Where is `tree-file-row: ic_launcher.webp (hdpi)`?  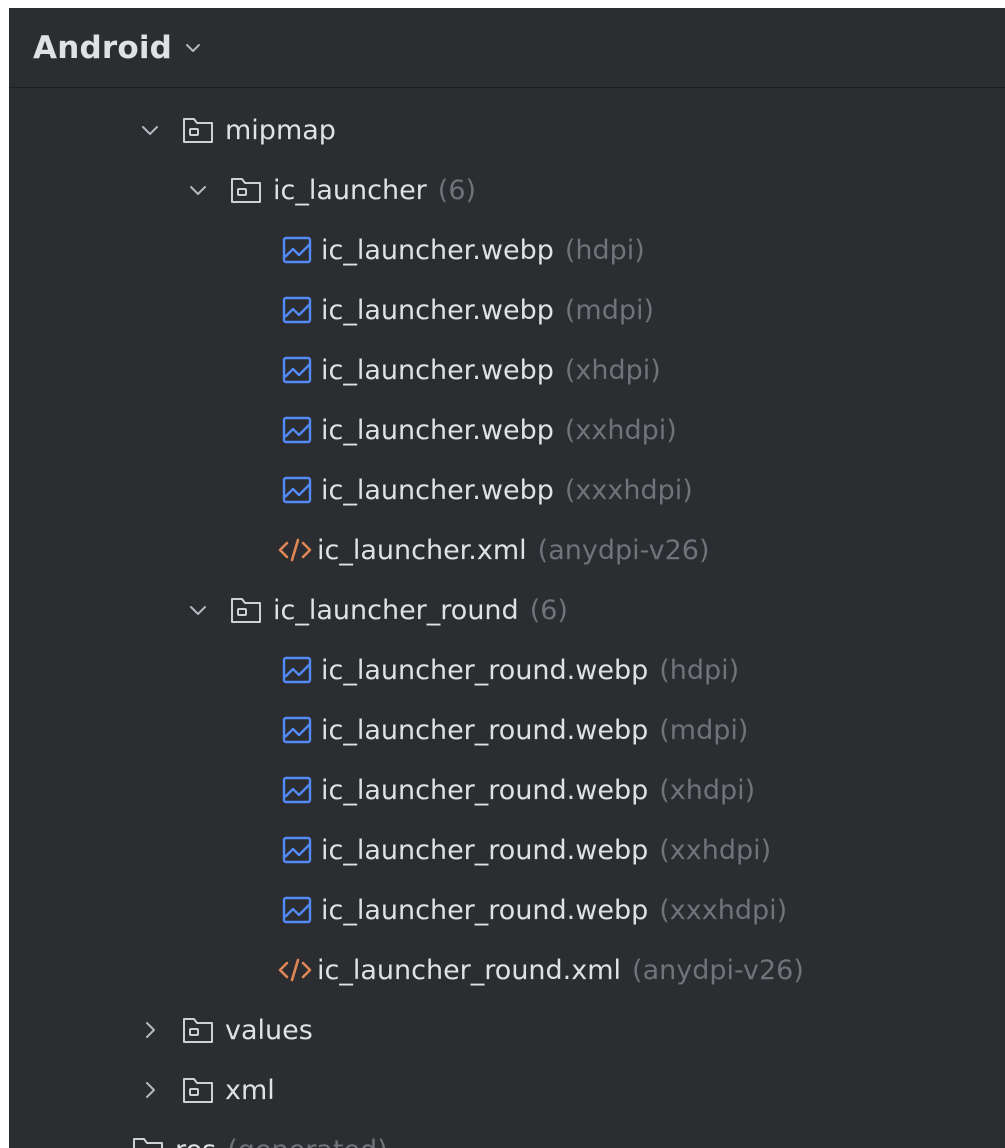
tree-file-row: ic_launcher.webp (hdpi) is located at coordinates (507, 250).